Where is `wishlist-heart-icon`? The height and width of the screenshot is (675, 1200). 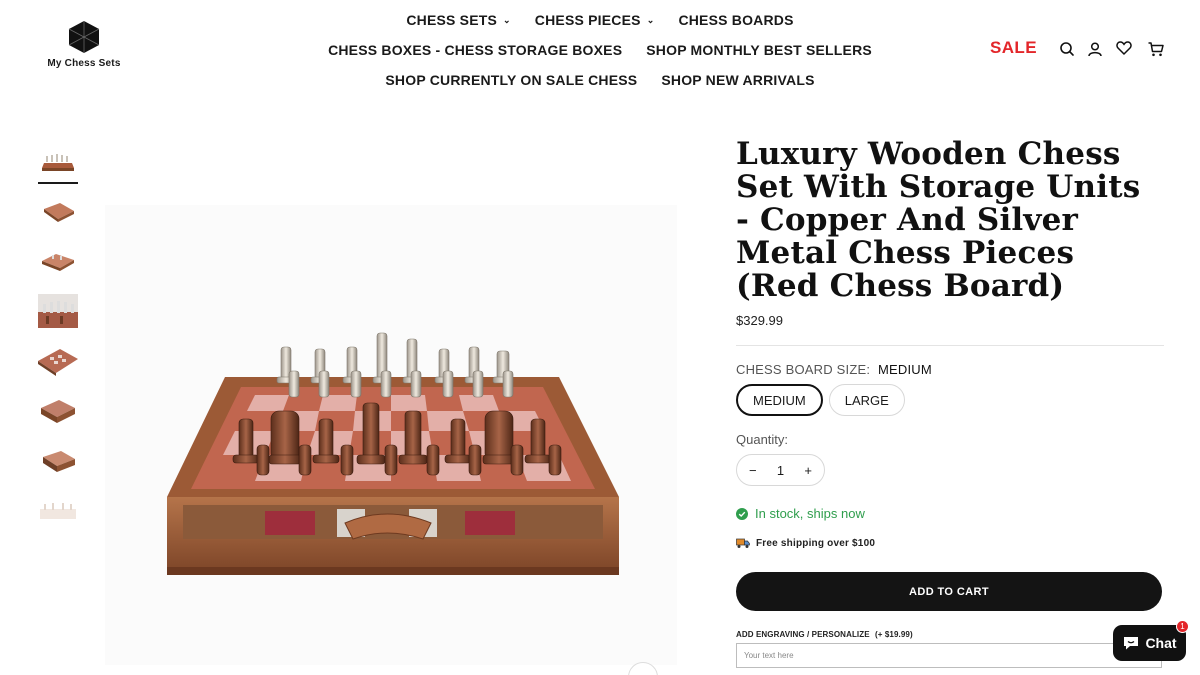 wishlist-heart-icon is located at coordinates (1124, 48).